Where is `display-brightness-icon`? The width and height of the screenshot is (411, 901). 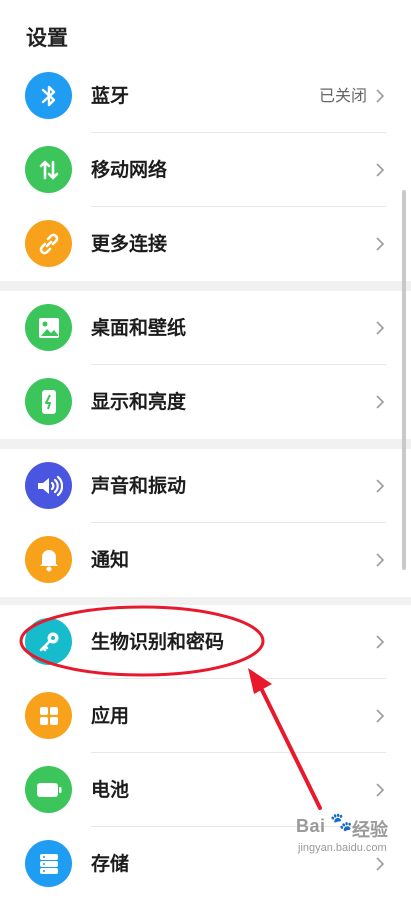 display-brightness-icon is located at coordinates (48, 401).